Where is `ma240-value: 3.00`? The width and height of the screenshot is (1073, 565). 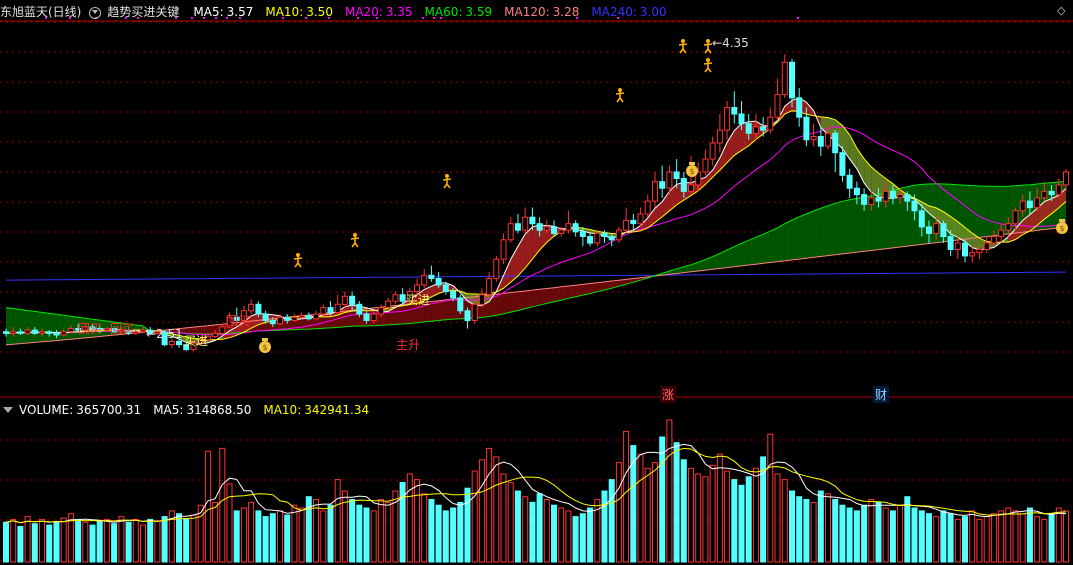
ma240-value: 3.00 is located at coordinates (653, 12).